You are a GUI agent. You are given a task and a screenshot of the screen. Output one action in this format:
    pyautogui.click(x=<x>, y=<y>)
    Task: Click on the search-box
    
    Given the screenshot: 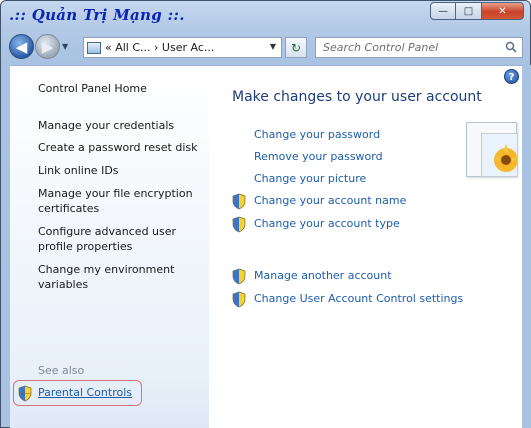 What is the action you would take?
    pyautogui.click(x=419, y=47)
    